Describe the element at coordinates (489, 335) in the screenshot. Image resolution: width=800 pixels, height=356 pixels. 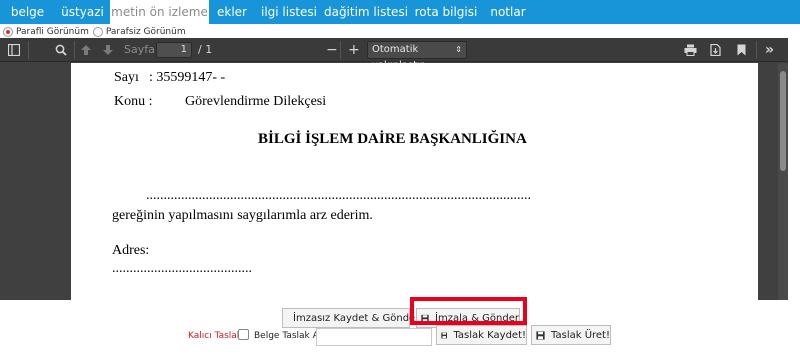
I see `taslak-kaydet-label: Taslak Kaydet!` at that location.